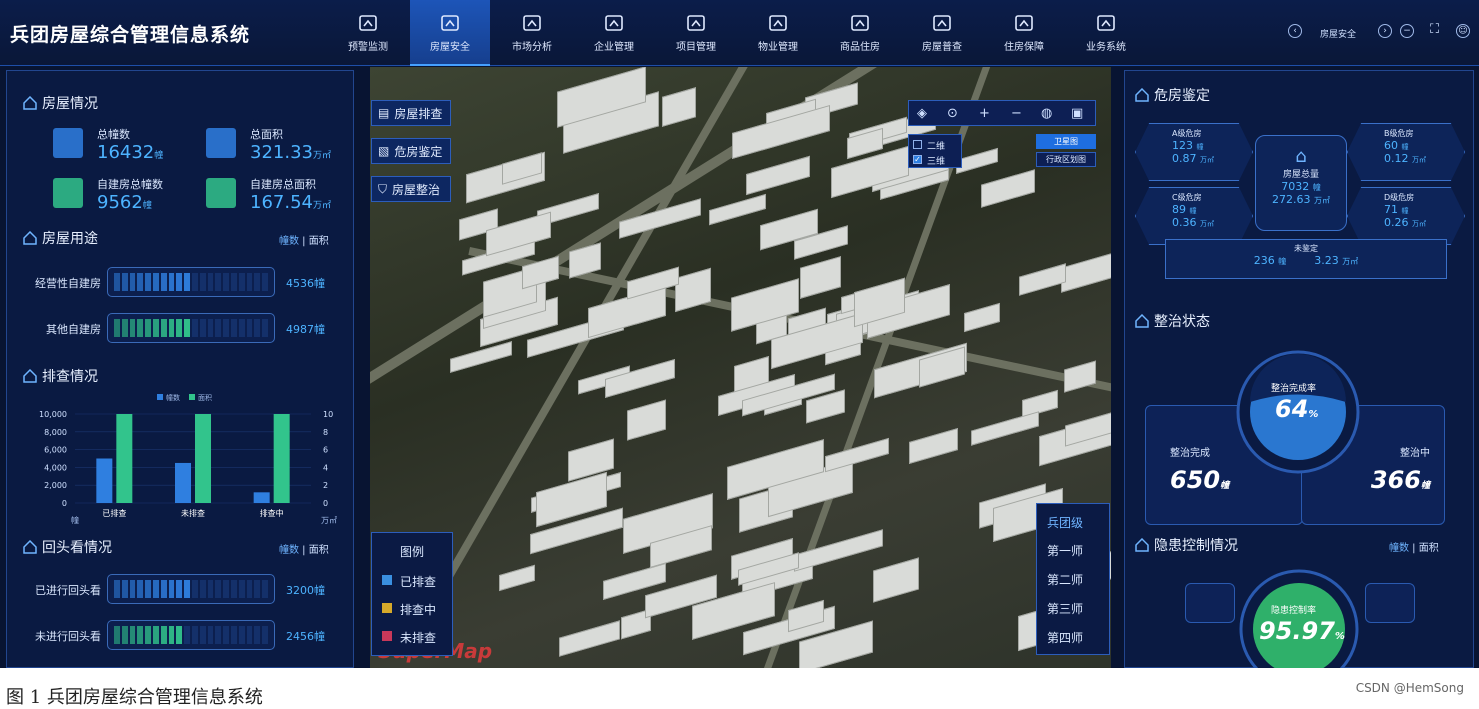 This screenshot has width=1479, height=709. What do you see at coordinates (1300, 175) in the screenshot?
I see `total-label: 房屋总量` at bounding box center [1300, 175].